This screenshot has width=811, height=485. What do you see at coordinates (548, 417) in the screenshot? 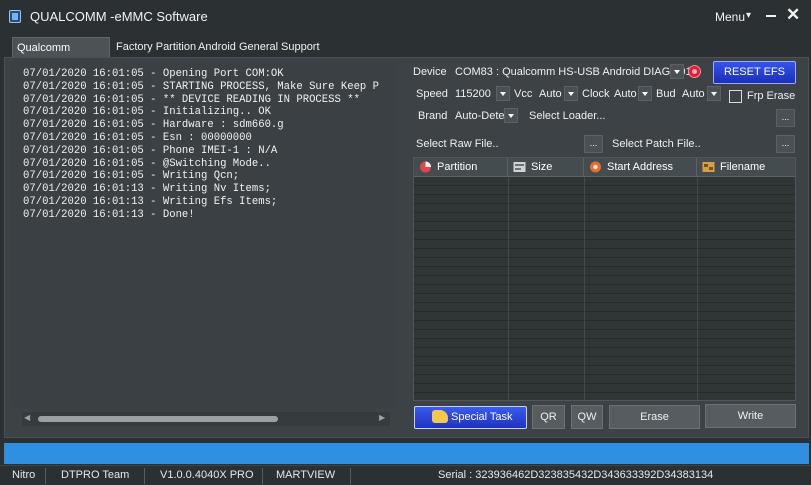
I see `qr-button: QR` at bounding box center [548, 417].